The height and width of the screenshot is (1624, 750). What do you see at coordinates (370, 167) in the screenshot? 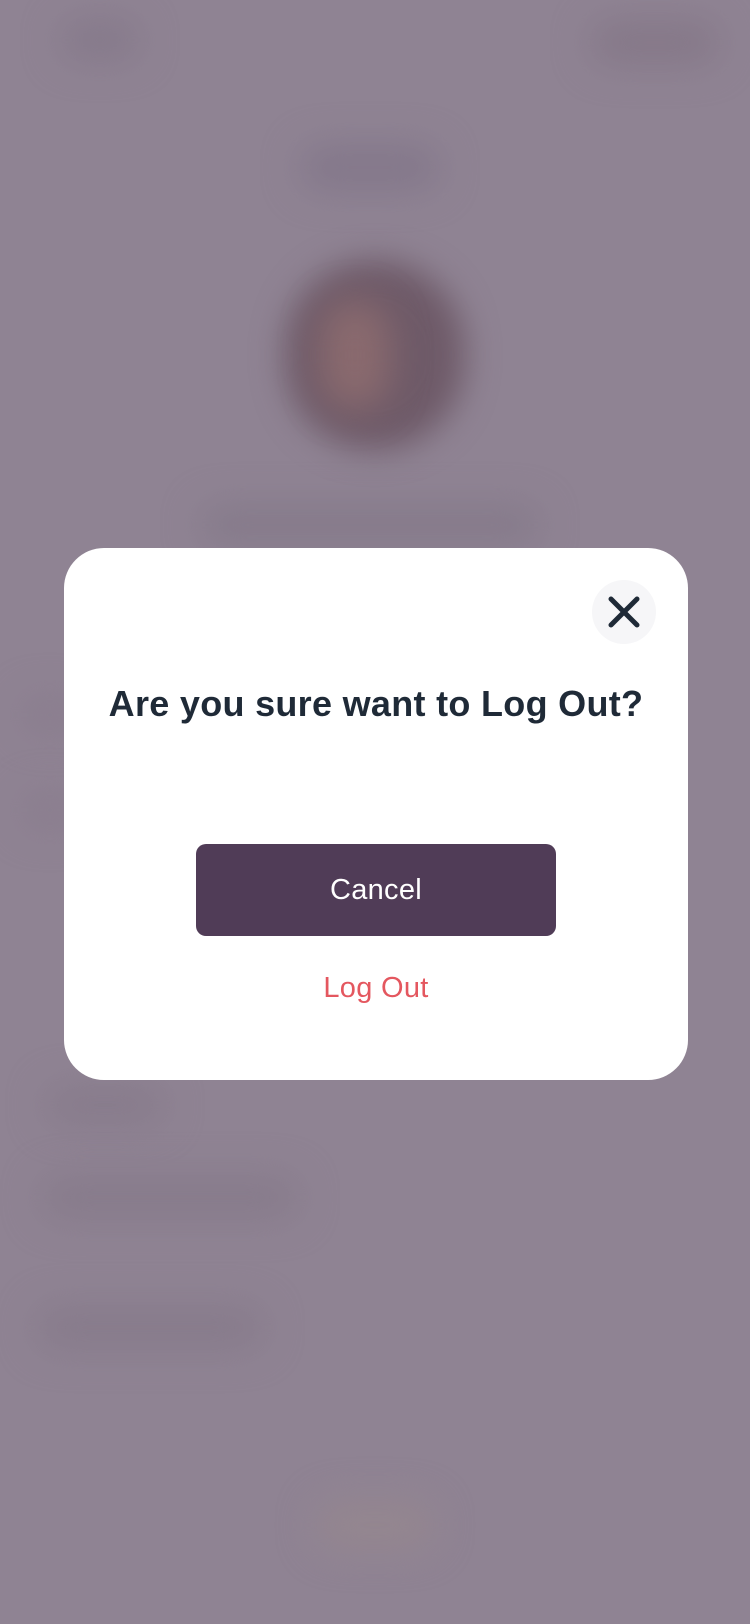
I see `blurred-page-title` at bounding box center [370, 167].